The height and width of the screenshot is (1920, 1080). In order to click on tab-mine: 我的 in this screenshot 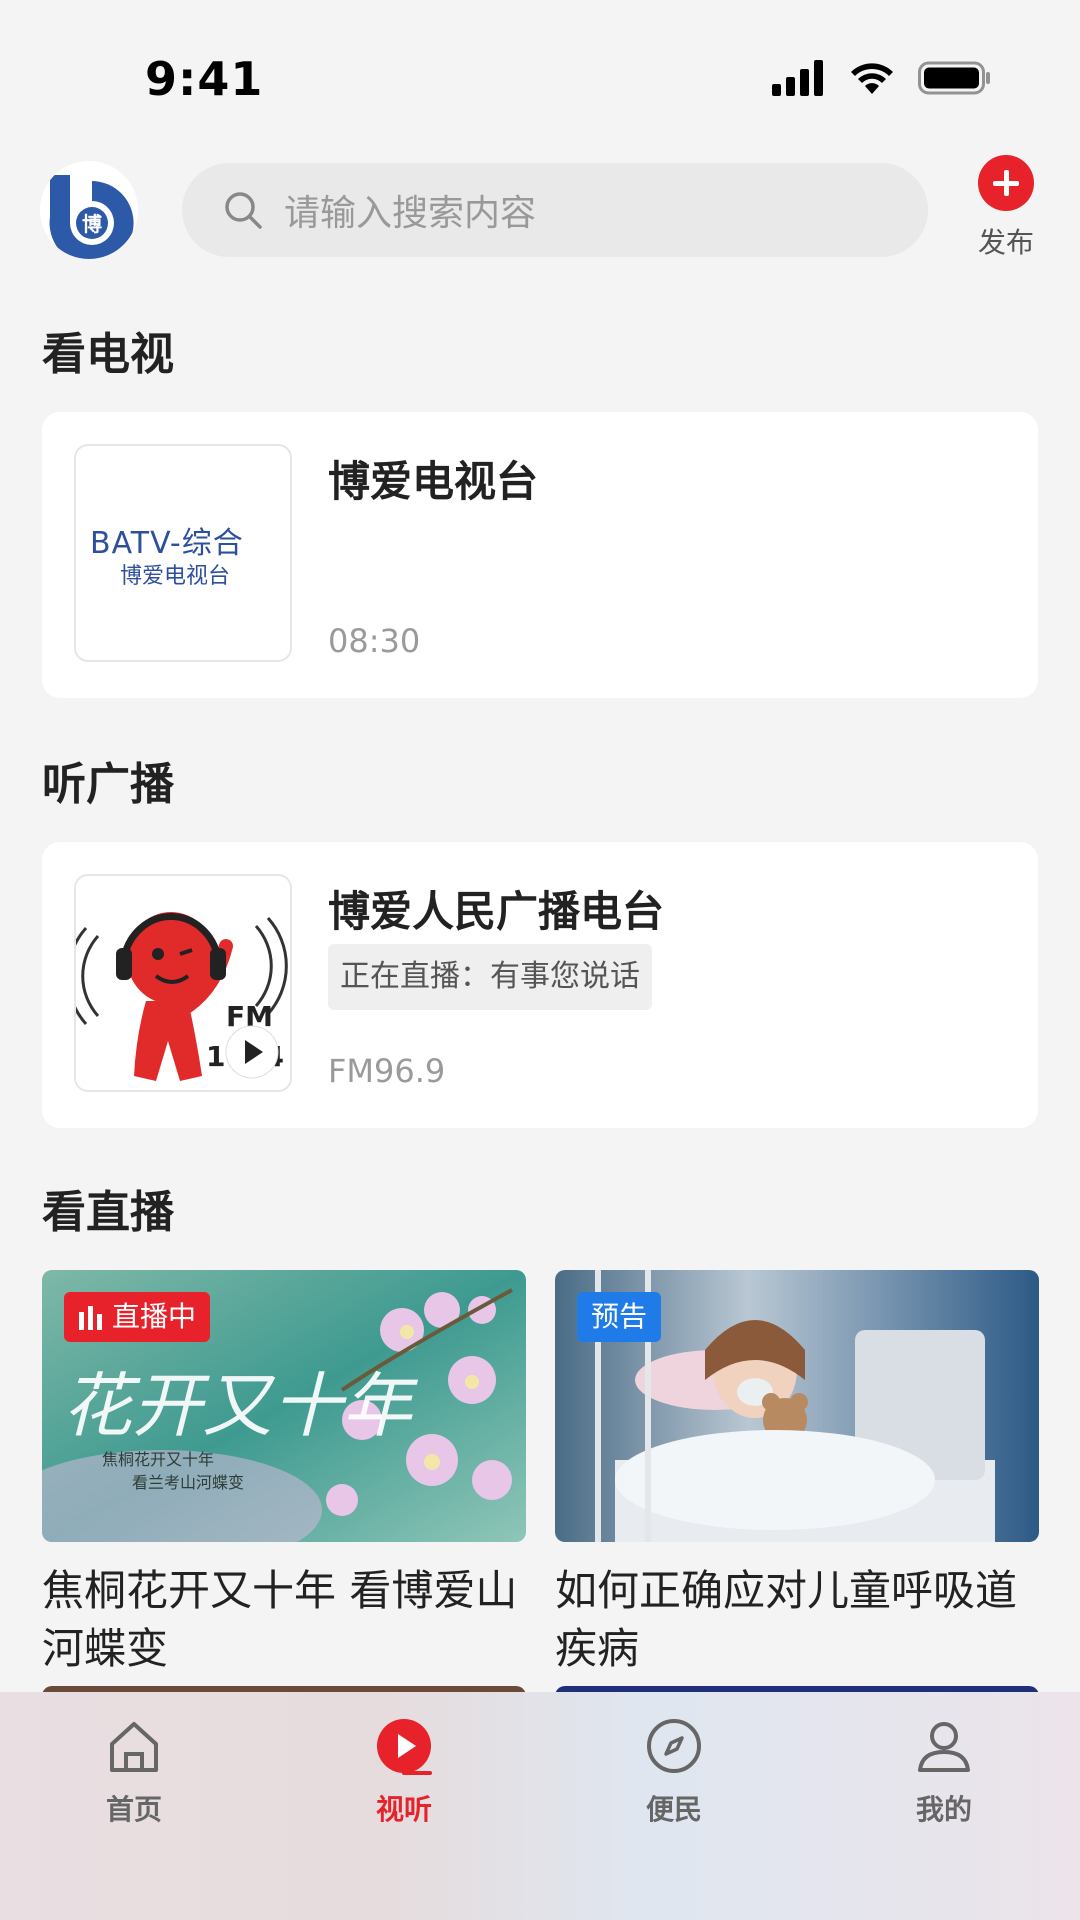, I will do `click(944, 1772)`.